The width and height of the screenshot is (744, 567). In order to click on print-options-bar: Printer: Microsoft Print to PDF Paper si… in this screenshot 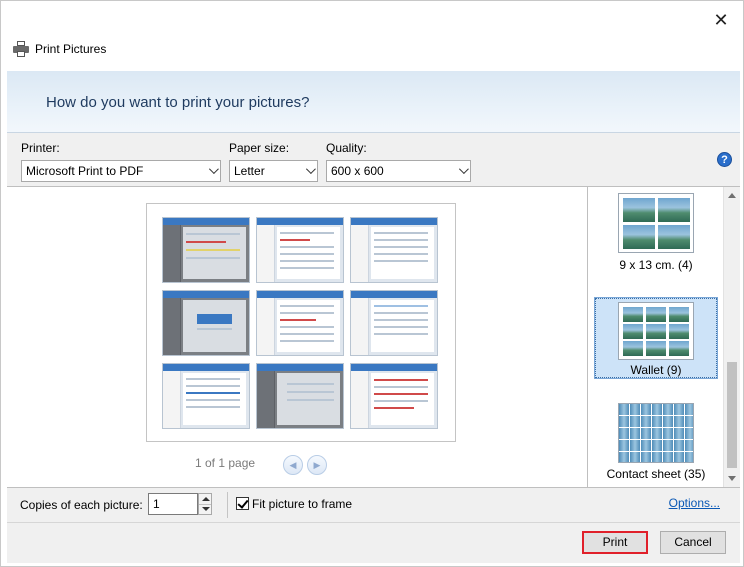, I will do `click(373, 160)`.